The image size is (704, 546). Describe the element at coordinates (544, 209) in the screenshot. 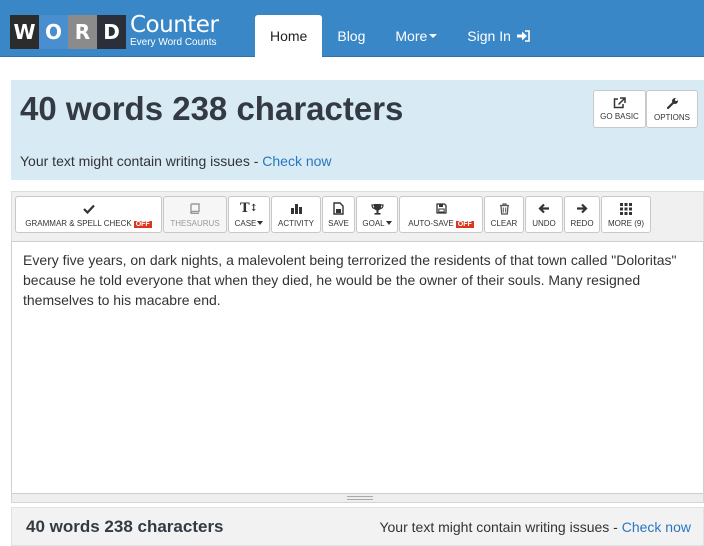

I see `arrow-left-icon` at that location.